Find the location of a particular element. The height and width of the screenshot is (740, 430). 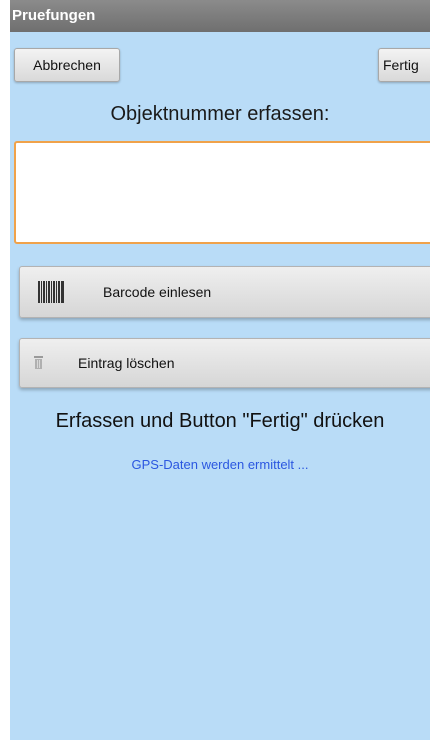

object-number-input is located at coordinates (222, 192).